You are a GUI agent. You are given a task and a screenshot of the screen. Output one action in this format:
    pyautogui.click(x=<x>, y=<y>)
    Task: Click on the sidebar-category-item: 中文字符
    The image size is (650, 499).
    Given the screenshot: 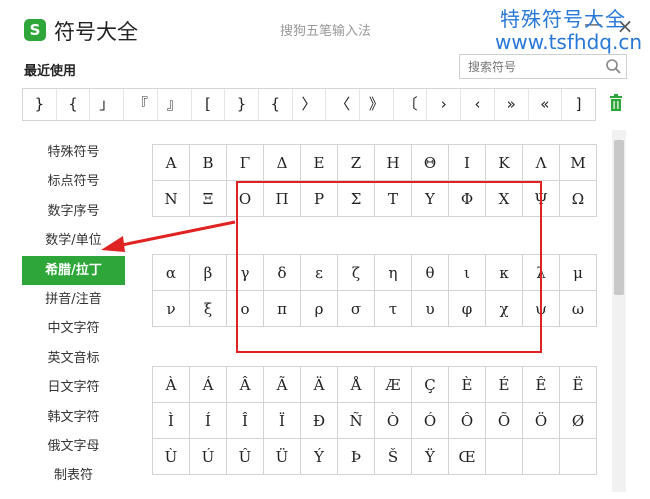 What is the action you would take?
    pyautogui.click(x=73, y=328)
    